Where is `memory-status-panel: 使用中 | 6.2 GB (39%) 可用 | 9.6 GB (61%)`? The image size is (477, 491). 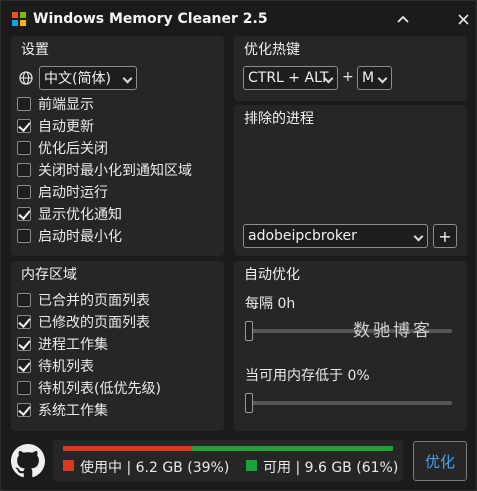 memory-status-panel: 使用中 | 6.2 GB (39%) 可用 | 9.6 GB (61%) is located at coordinates (228, 461).